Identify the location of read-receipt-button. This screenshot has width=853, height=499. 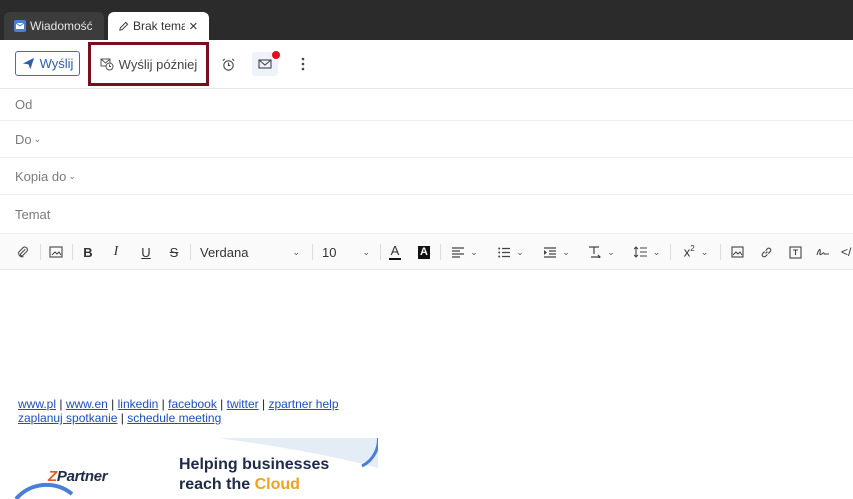
(266, 63).